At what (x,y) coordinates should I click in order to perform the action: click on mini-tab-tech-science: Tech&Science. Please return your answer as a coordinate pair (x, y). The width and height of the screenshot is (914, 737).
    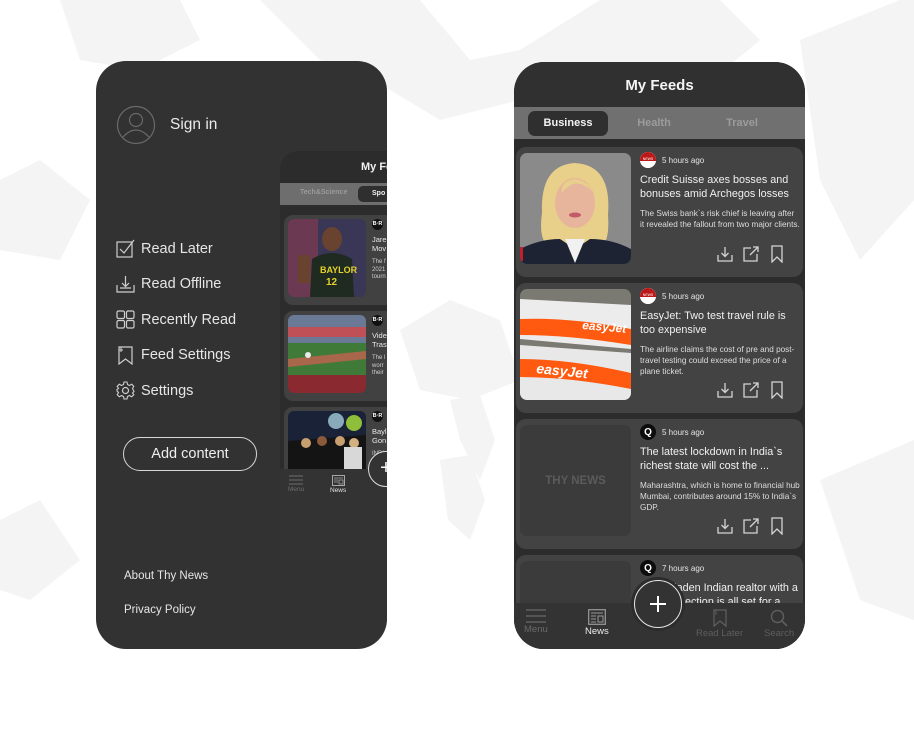
    Looking at the image, I should click on (323, 192).